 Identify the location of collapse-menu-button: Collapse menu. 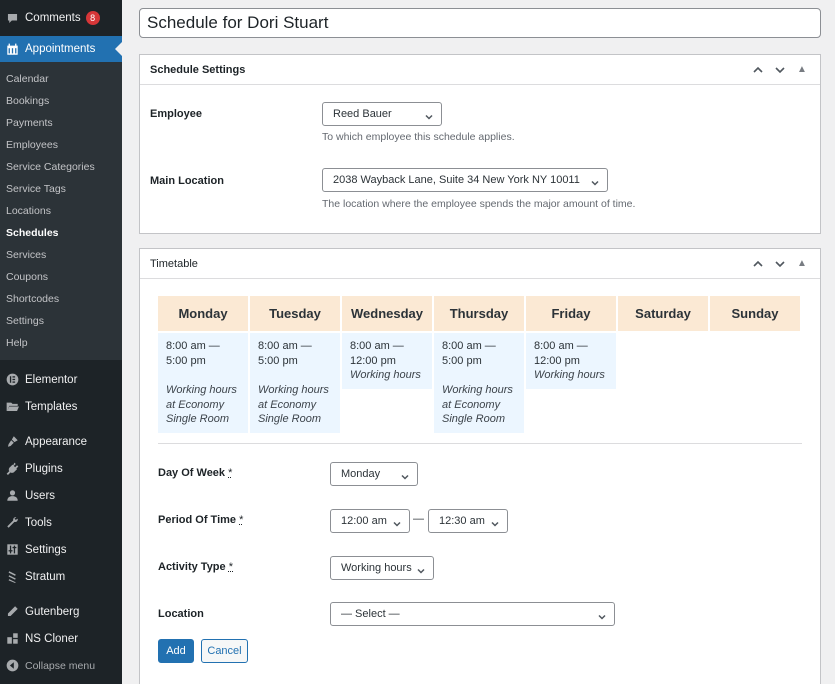
(61, 665).